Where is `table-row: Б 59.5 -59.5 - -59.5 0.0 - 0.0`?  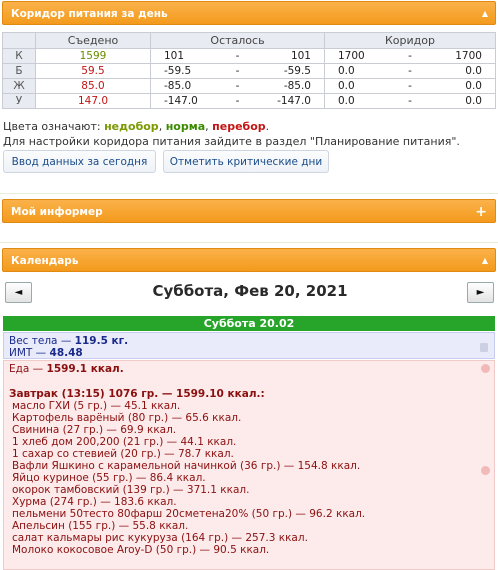
table-row: Б 59.5 -59.5 - -59.5 0.0 - 0.0 is located at coordinates (249, 71).